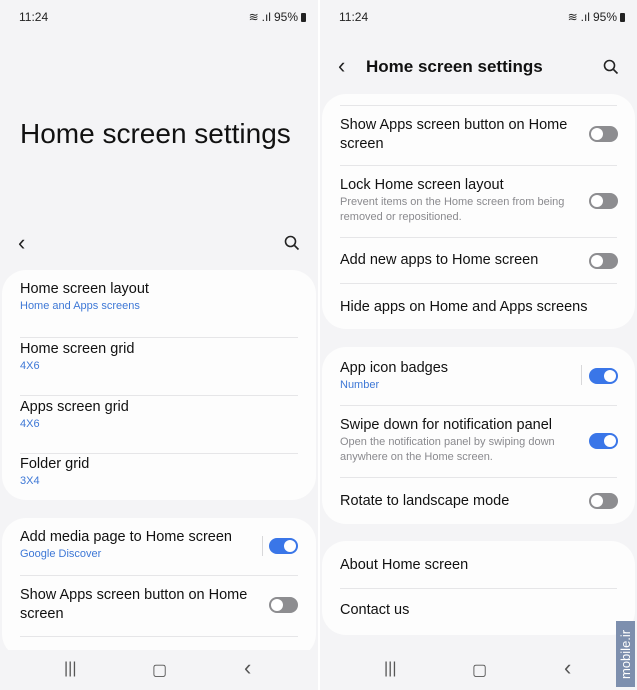 The image size is (637, 690). What do you see at coordinates (394, 368) in the screenshot?
I see `item-title: App icon badges` at bounding box center [394, 368].